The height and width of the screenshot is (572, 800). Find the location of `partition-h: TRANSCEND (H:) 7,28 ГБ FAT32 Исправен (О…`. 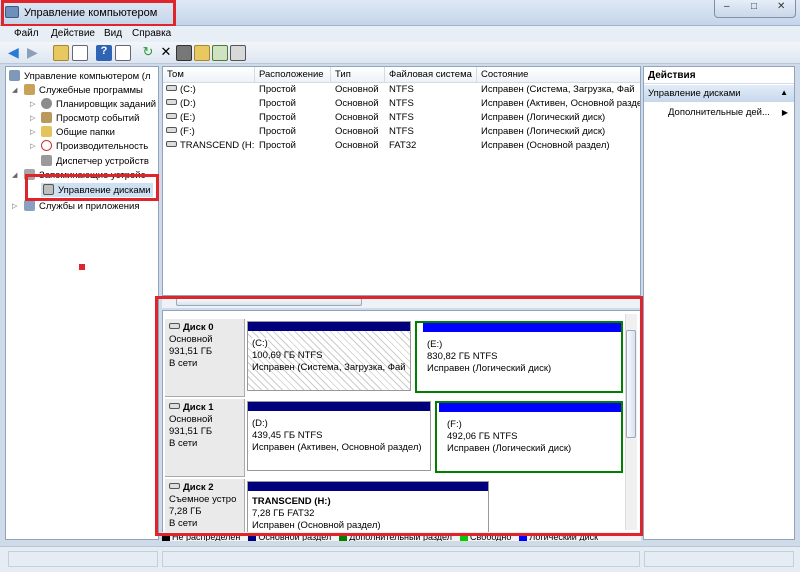

partition-h: TRANSCEND (H:) 7,28 ГБ FAT32 Исправен (О… is located at coordinates (368, 508).